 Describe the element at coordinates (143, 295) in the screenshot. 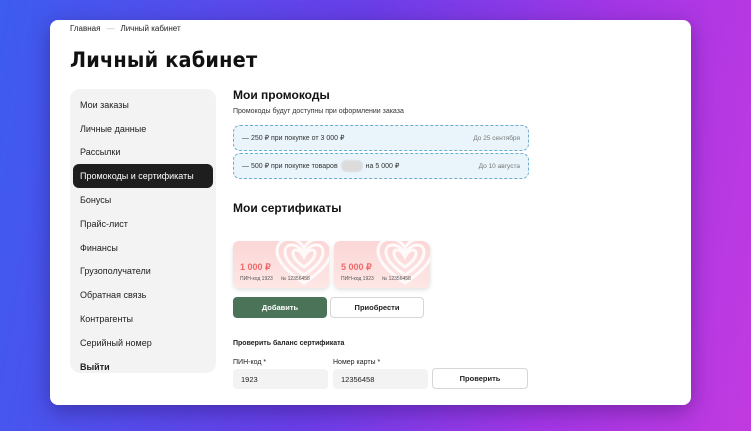

I see `sidebar-item-feedback: Обратная связь` at that location.